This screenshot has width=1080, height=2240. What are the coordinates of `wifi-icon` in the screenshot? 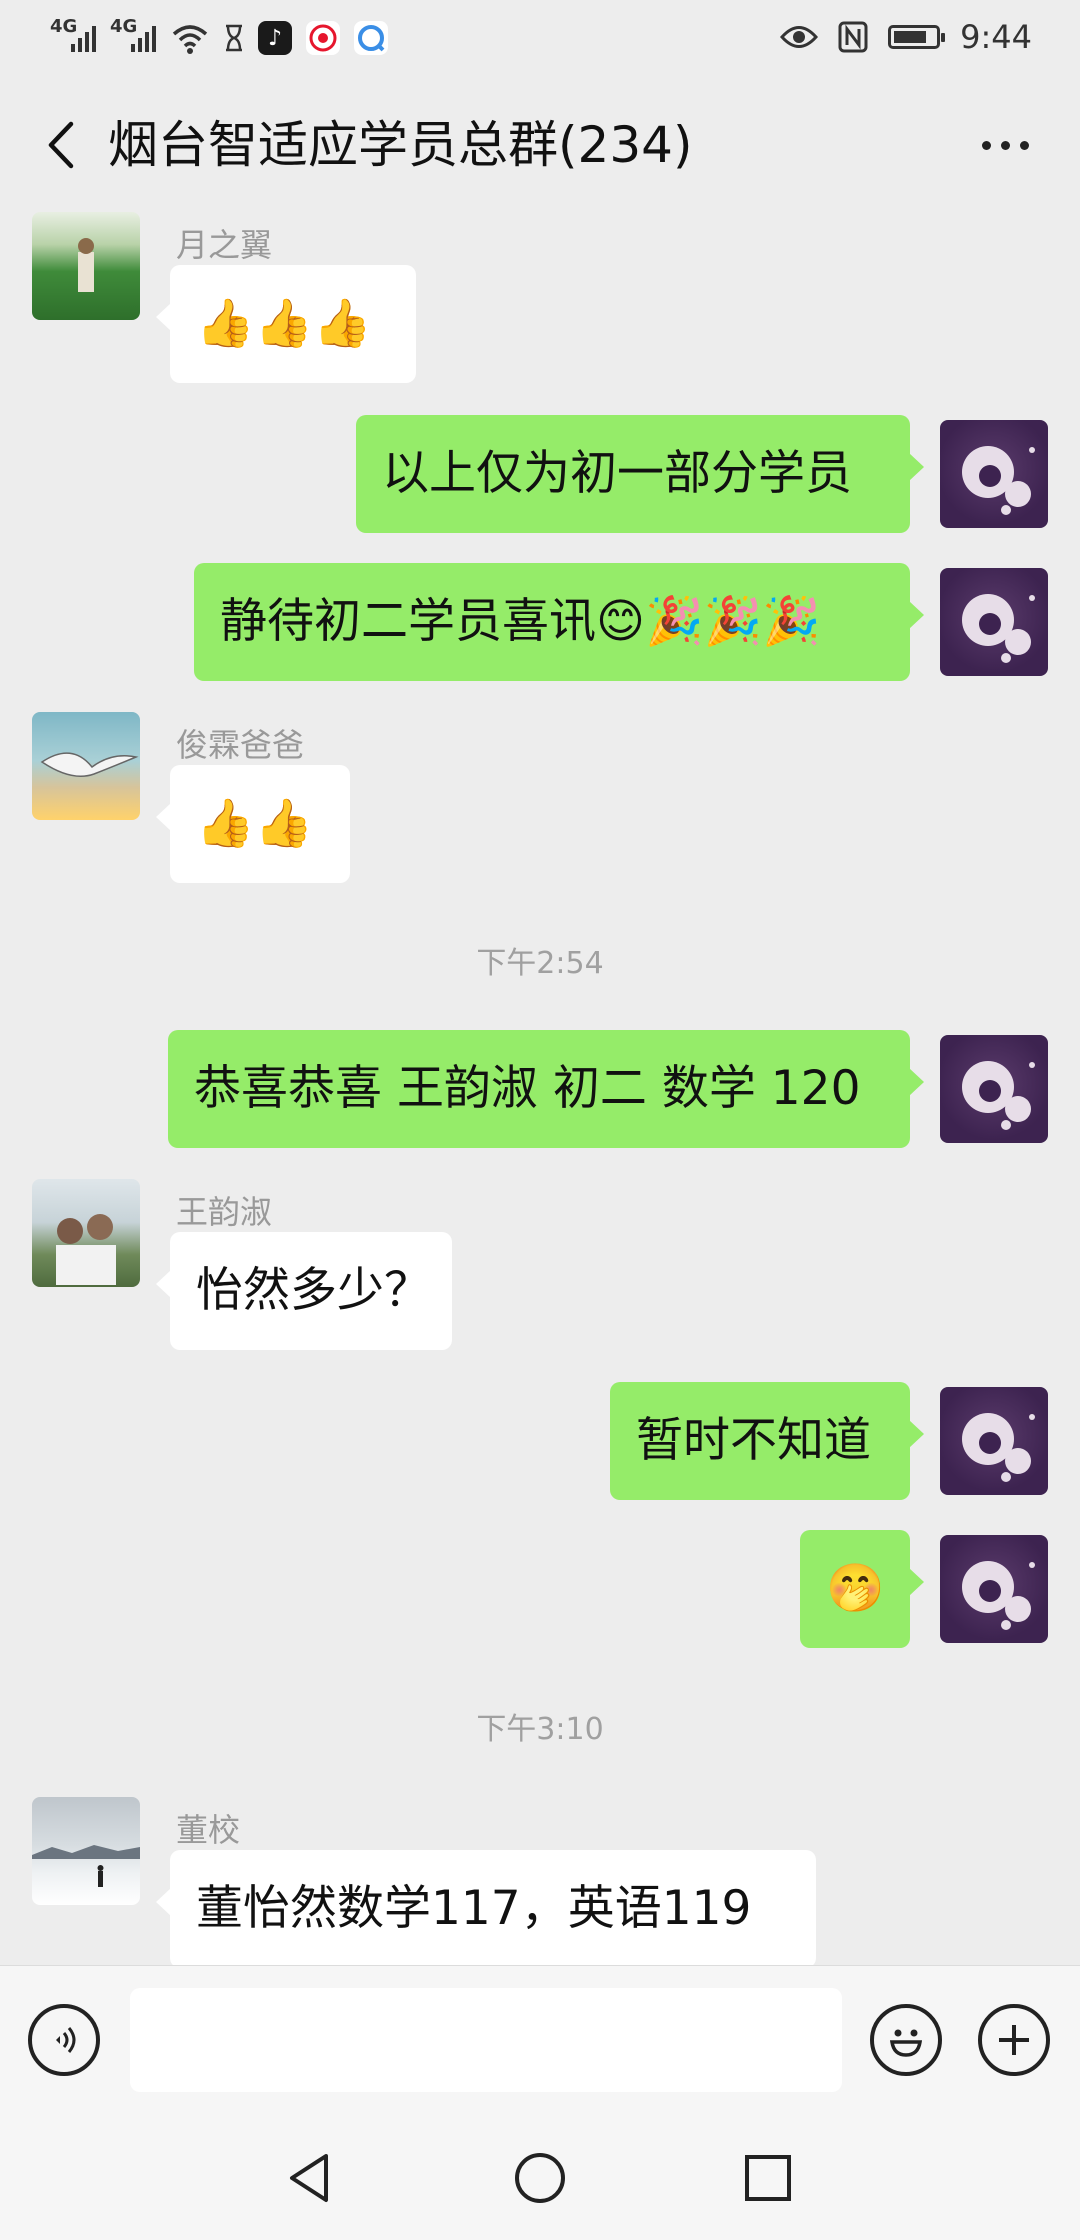 It's located at (190, 39).